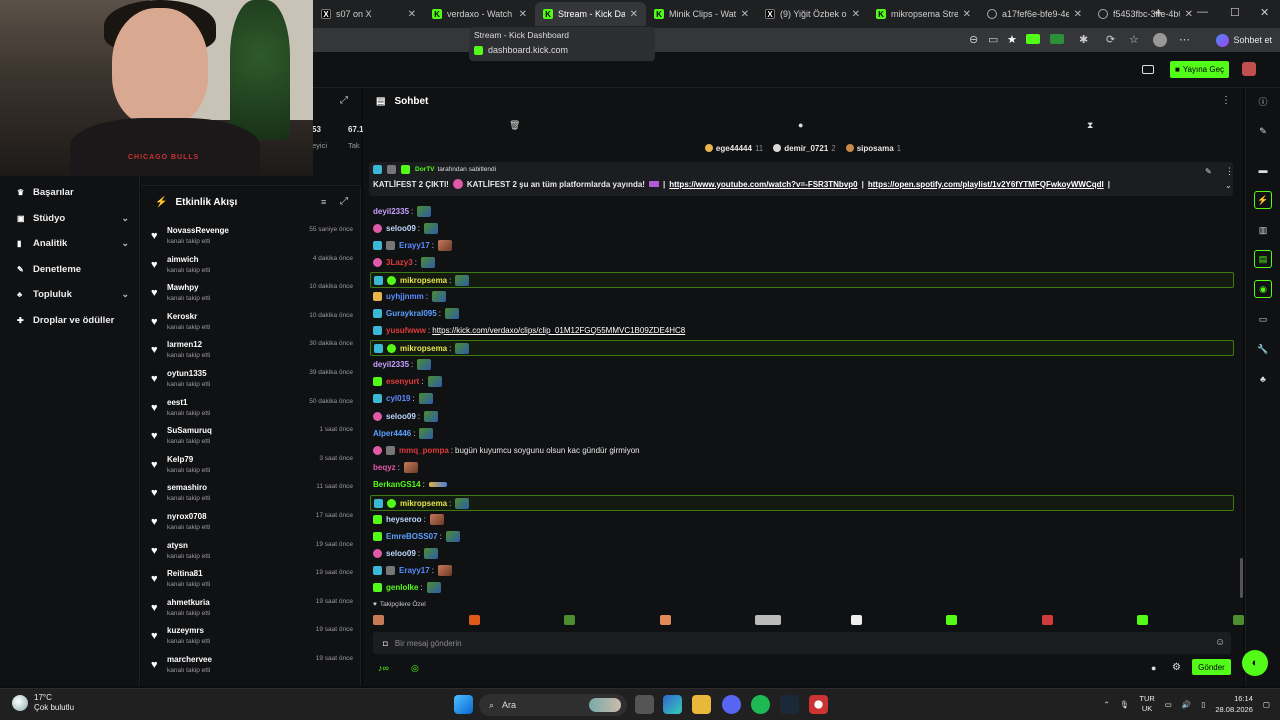 The width and height of the screenshot is (1280, 720). I want to click on feed-user: NovassRevenge, so click(198, 230).